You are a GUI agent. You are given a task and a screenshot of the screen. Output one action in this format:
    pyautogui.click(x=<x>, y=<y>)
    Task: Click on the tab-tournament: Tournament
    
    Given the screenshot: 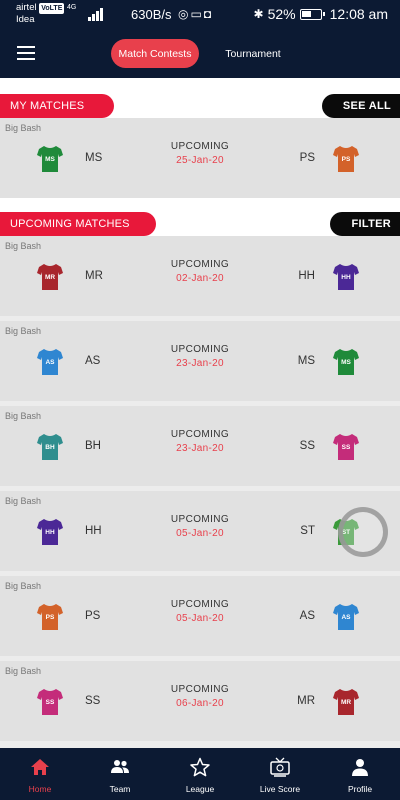 What is the action you would take?
    pyautogui.click(x=253, y=53)
    